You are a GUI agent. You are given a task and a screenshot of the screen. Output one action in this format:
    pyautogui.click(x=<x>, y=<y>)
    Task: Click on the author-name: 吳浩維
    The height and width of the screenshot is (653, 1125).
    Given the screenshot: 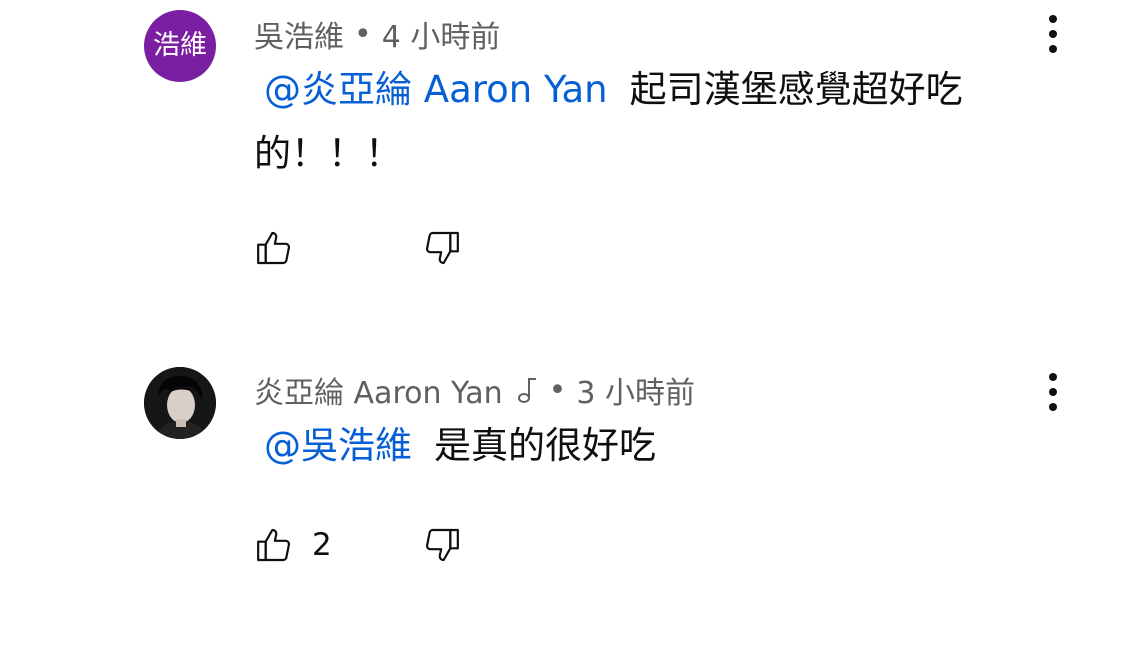 What is the action you would take?
    pyautogui.click(x=299, y=34)
    